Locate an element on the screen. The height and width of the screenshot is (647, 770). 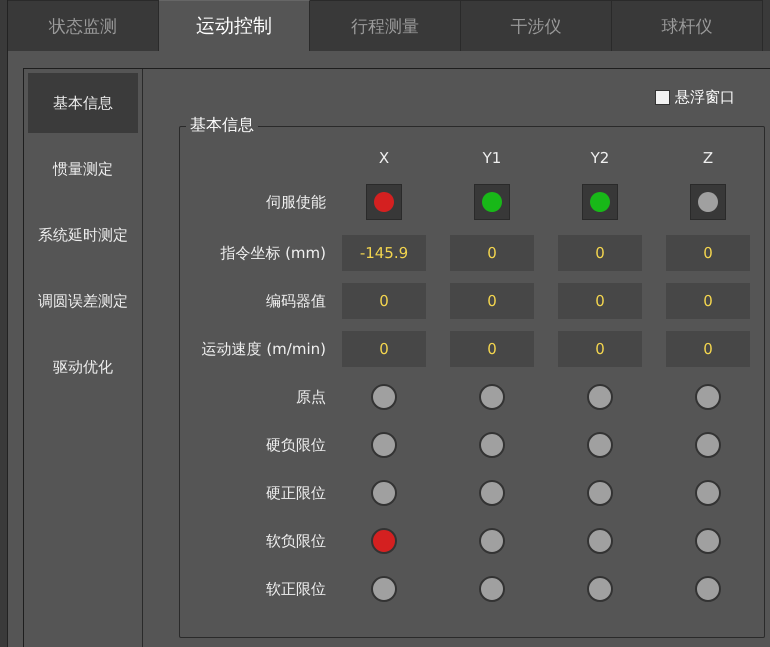
row-label: 硬正限位 is located at coordinates (296, 493).